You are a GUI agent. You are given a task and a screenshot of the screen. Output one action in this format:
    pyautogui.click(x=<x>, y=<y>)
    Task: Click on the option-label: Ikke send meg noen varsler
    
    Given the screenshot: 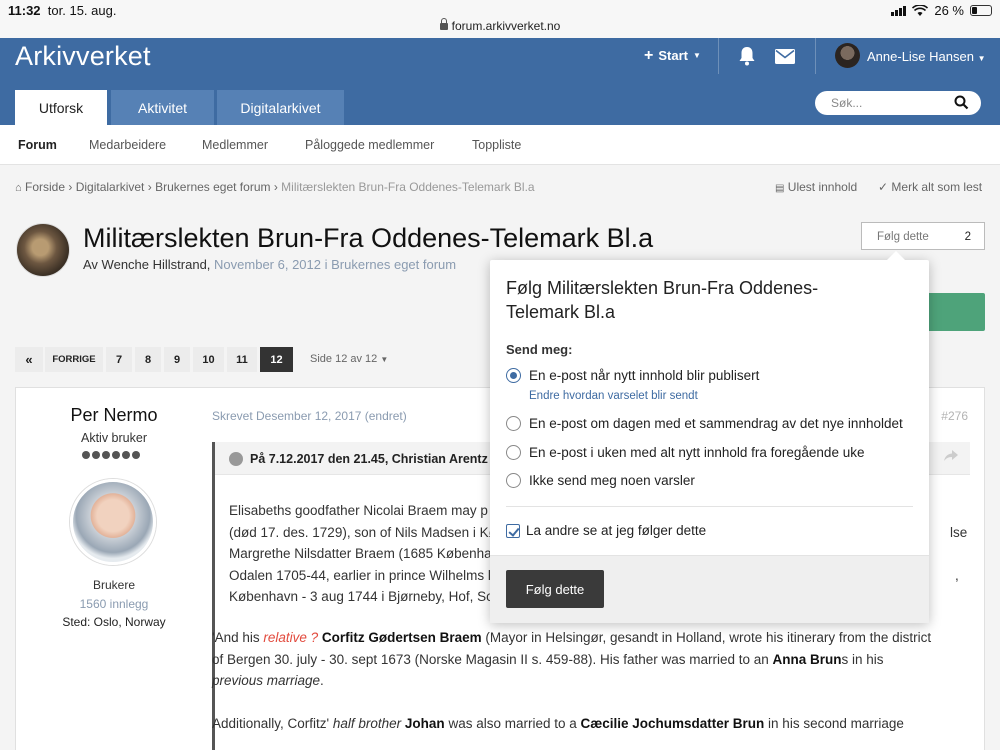 What is the action you would take?
    pyautogui.click(x=612, y=480)
    